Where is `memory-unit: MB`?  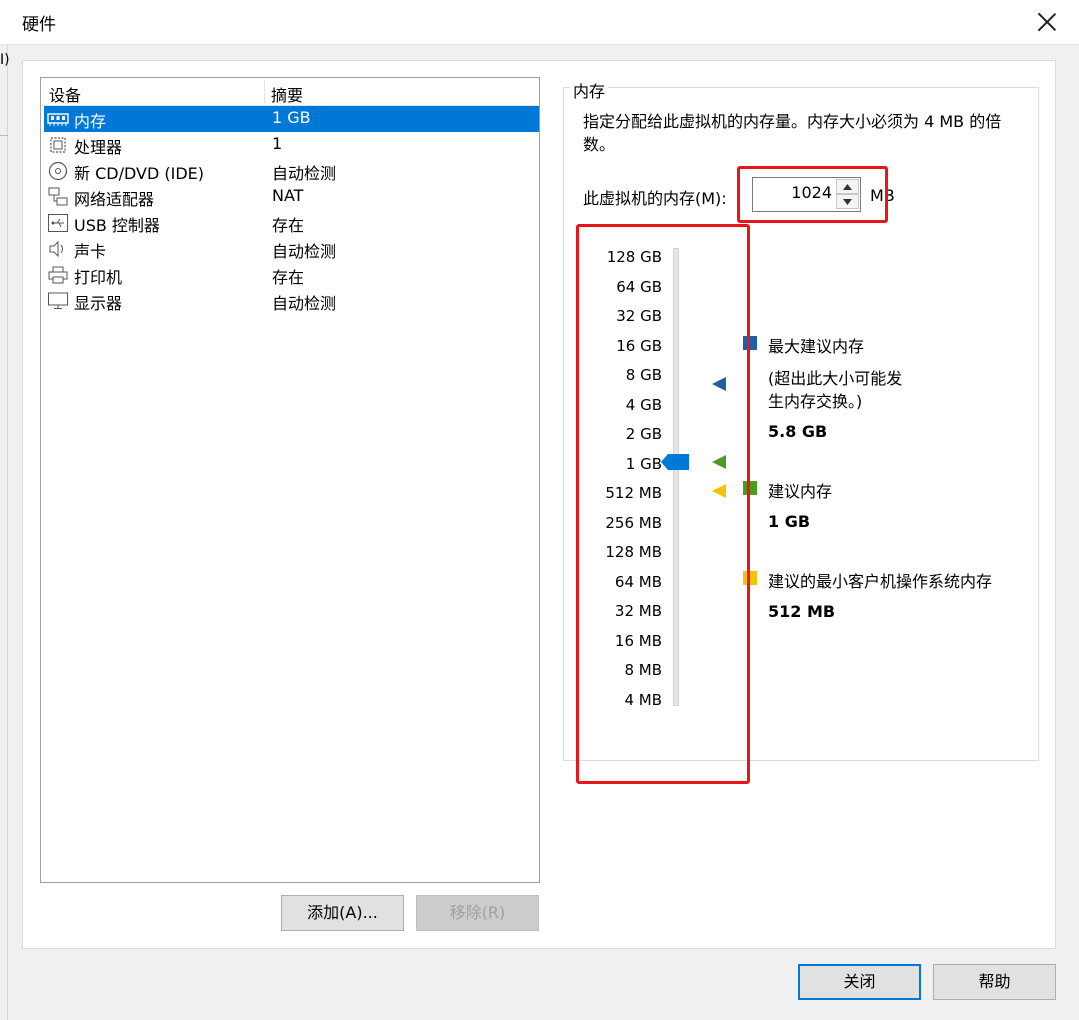 memory-unit: MB is located at coordinates (882, 195).